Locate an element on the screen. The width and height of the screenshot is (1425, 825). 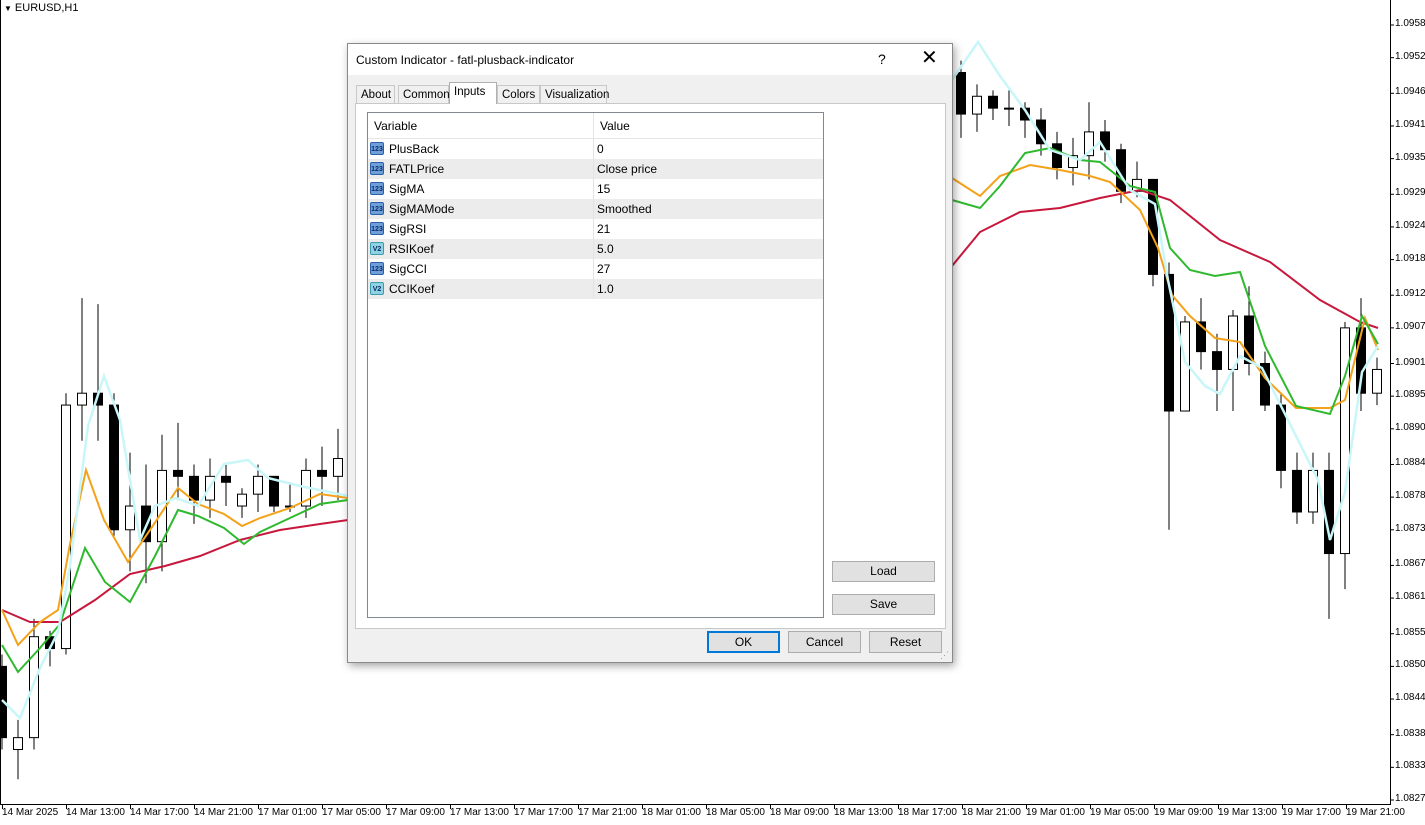
input-row-rsikoef: V2 RSIKoef 5.0 is located at coordinates (595, 249).